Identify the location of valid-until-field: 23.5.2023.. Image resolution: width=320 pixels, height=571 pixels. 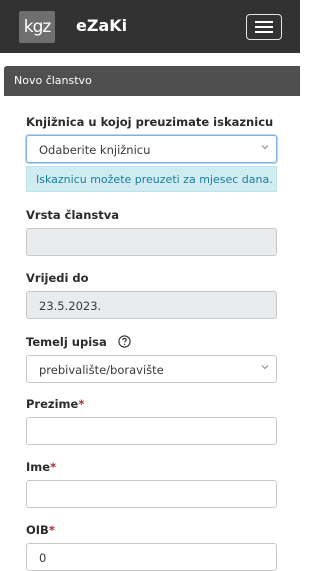
(151, 305).